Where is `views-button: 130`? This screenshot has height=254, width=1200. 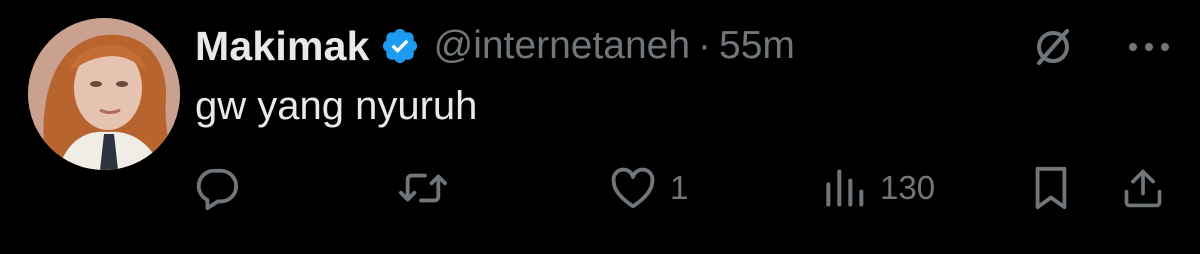 views-button: 130 is located at coordinates (876, 188).